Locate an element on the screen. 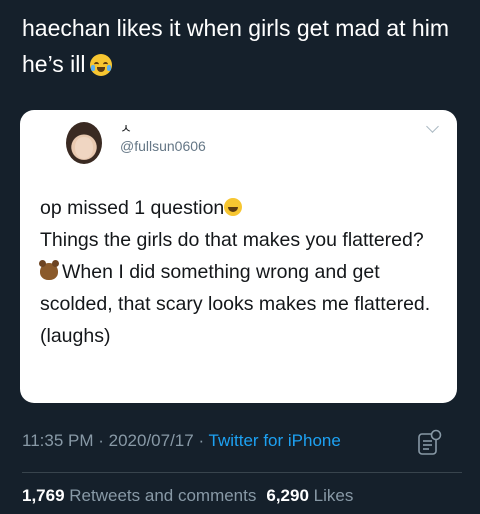 The height and width of the screenshot is (514, 480). bear-icon is located at coordinates (49, 270).